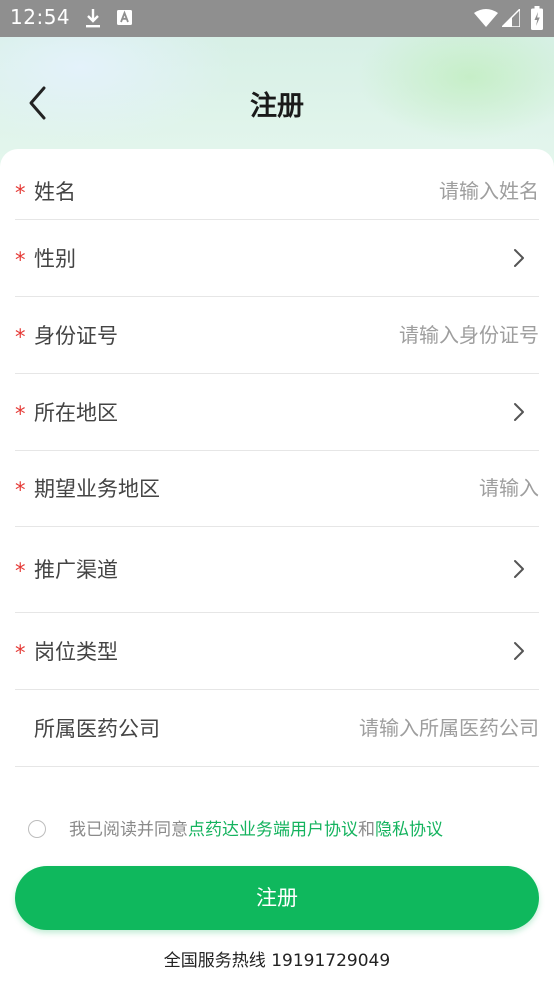 The height and width of the screenshot is (984, 554). I want to click on service-hotline: 全国服务热线 19191729049, so click(277, 961).